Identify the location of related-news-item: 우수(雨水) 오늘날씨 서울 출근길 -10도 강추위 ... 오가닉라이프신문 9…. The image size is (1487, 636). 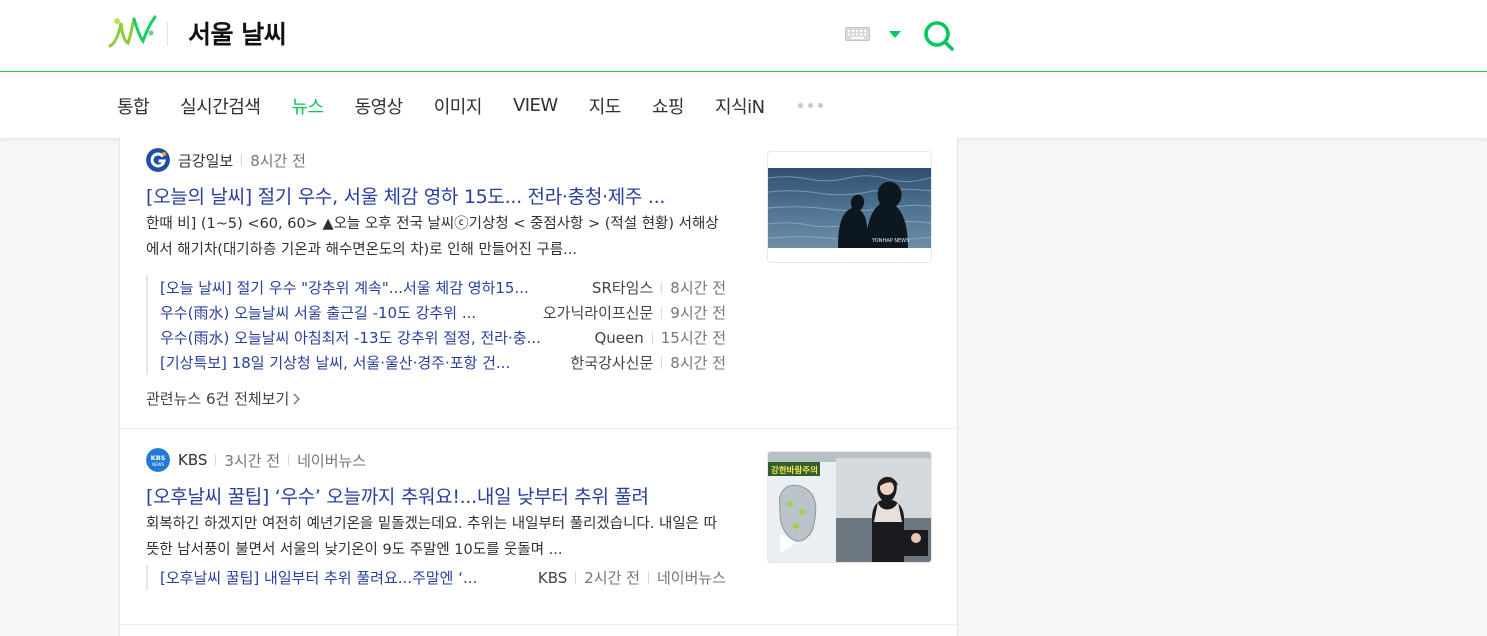
(443, 312).